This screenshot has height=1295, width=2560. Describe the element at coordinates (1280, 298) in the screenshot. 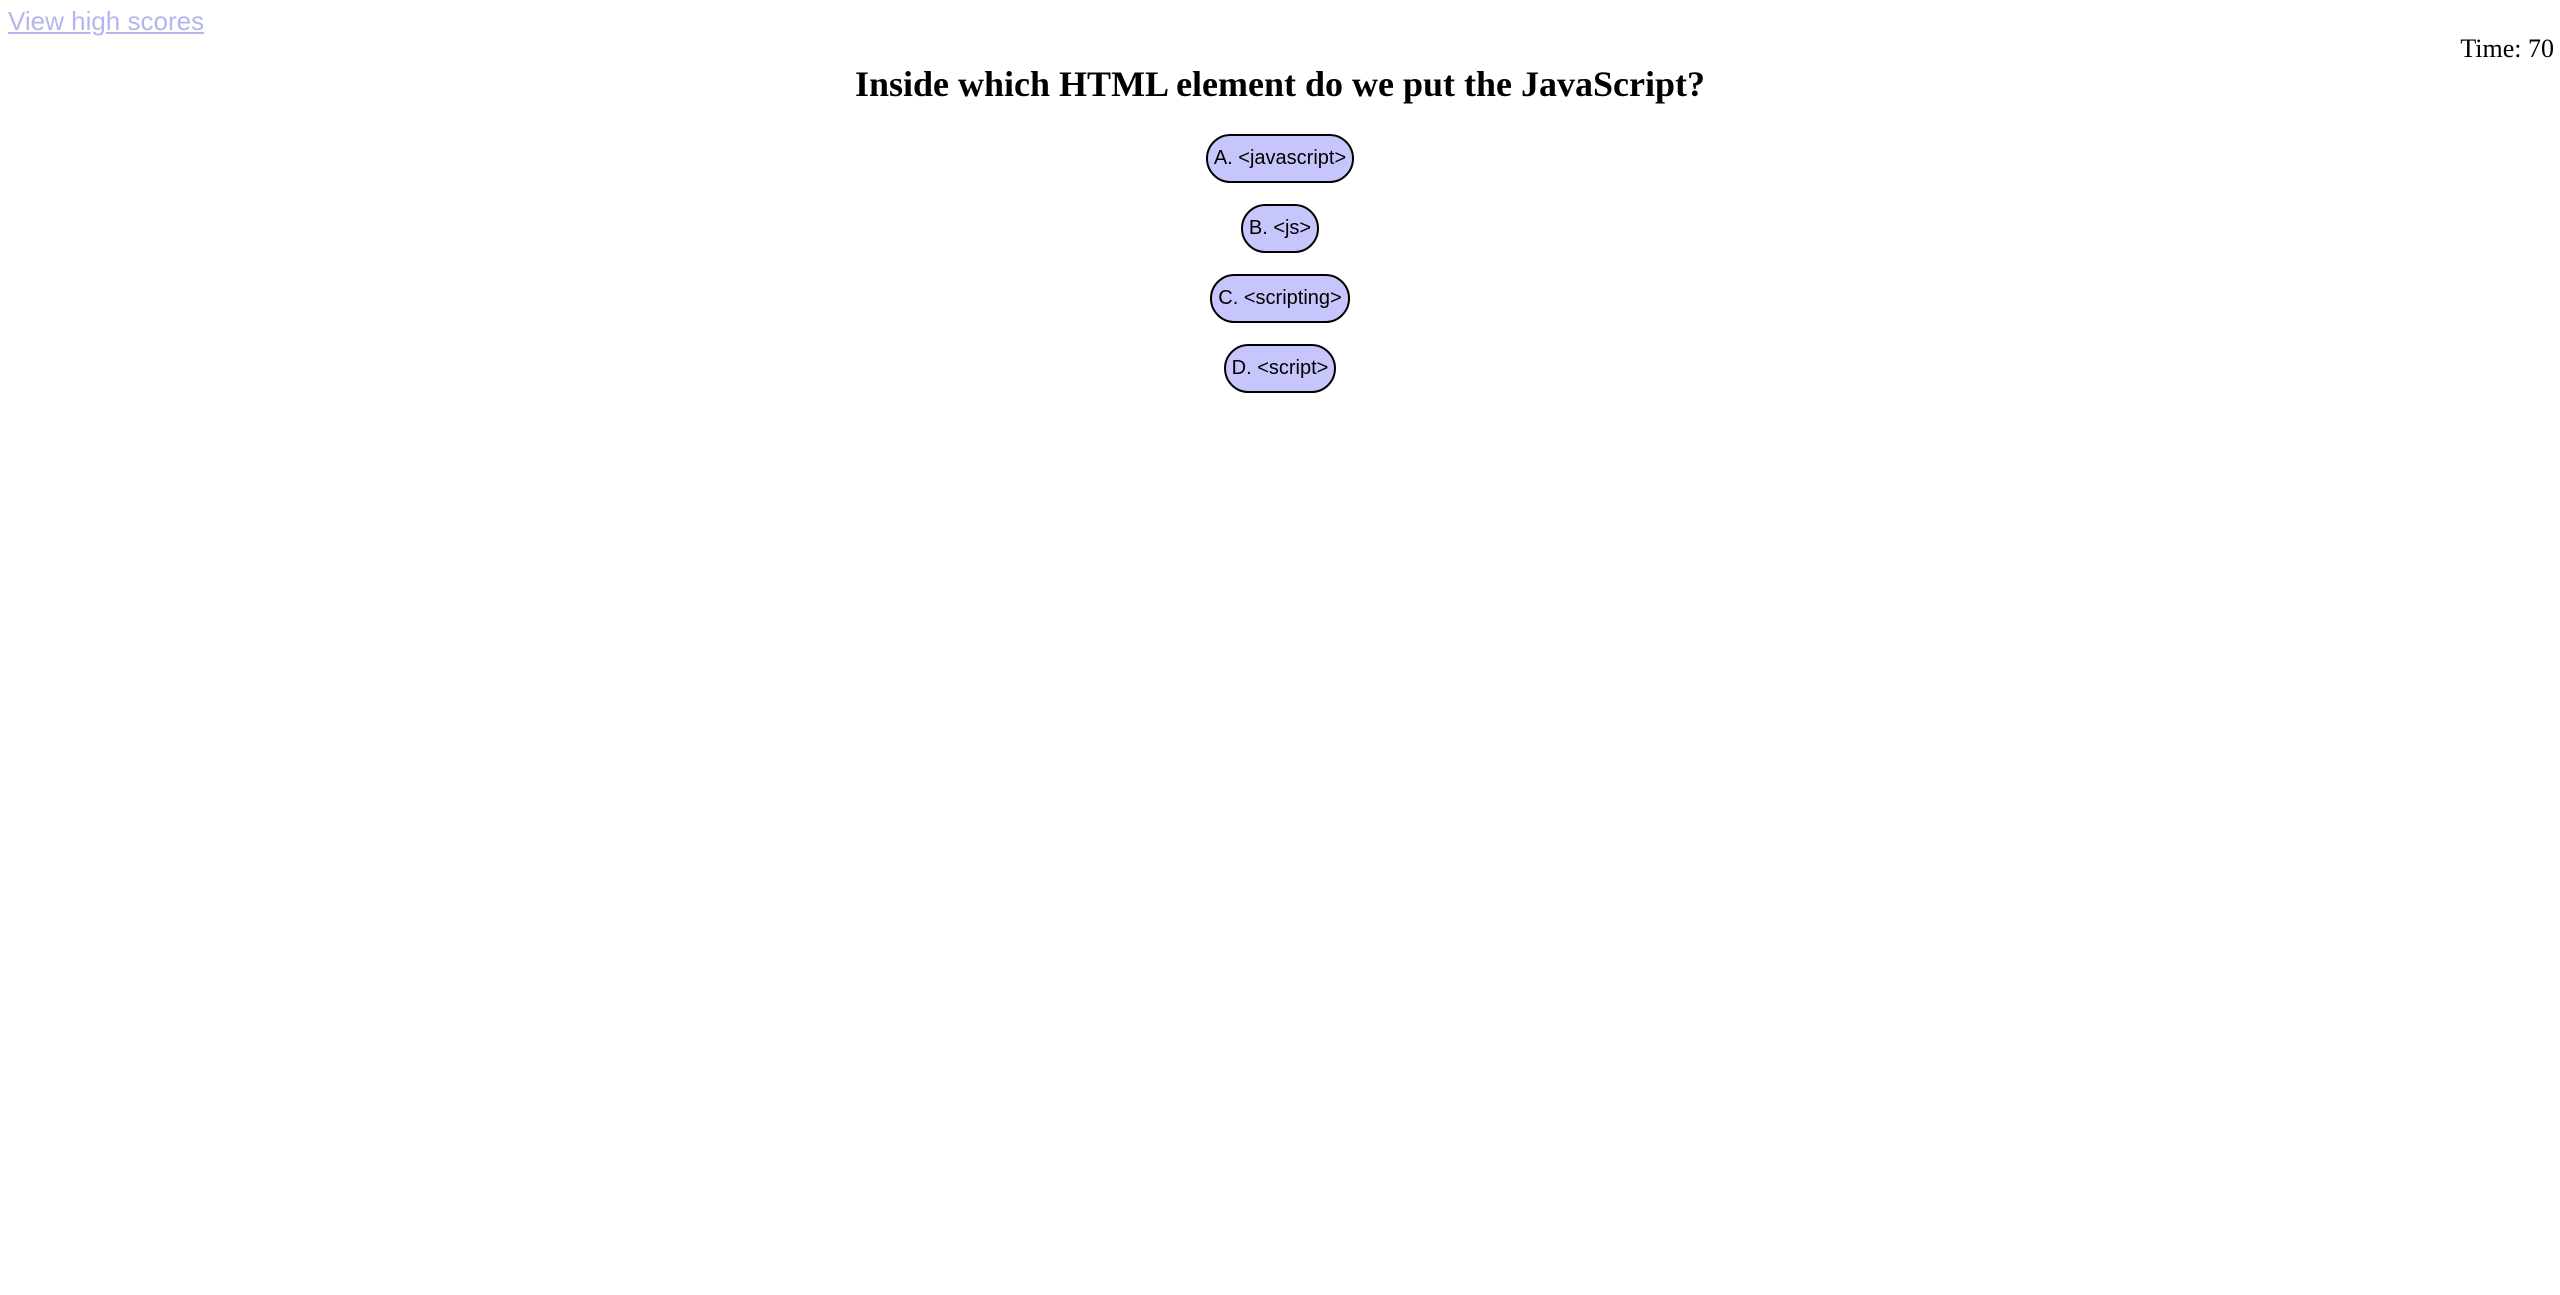

I see `answer-button-c: C. <scripting>` at that location.